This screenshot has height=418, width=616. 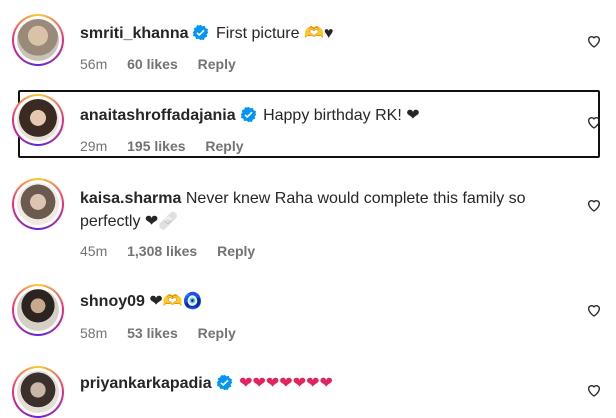 What do you see at coordinates (286, 383) in the screenshot?
I see `comment-text: ❤❤❤❤❤❤❤` at bounding box center [286, 383].